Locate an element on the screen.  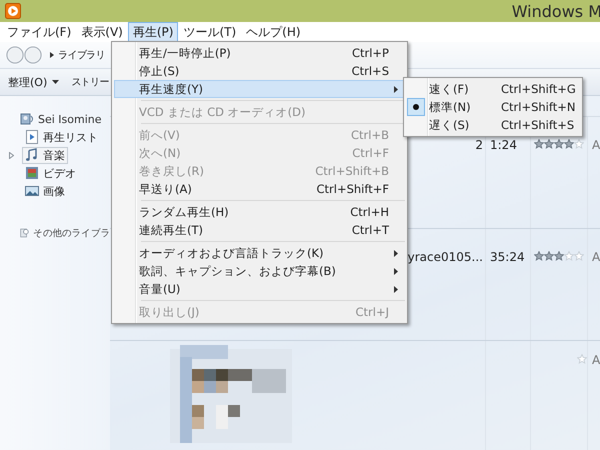
image-icon is located at coordinates (32, 191).